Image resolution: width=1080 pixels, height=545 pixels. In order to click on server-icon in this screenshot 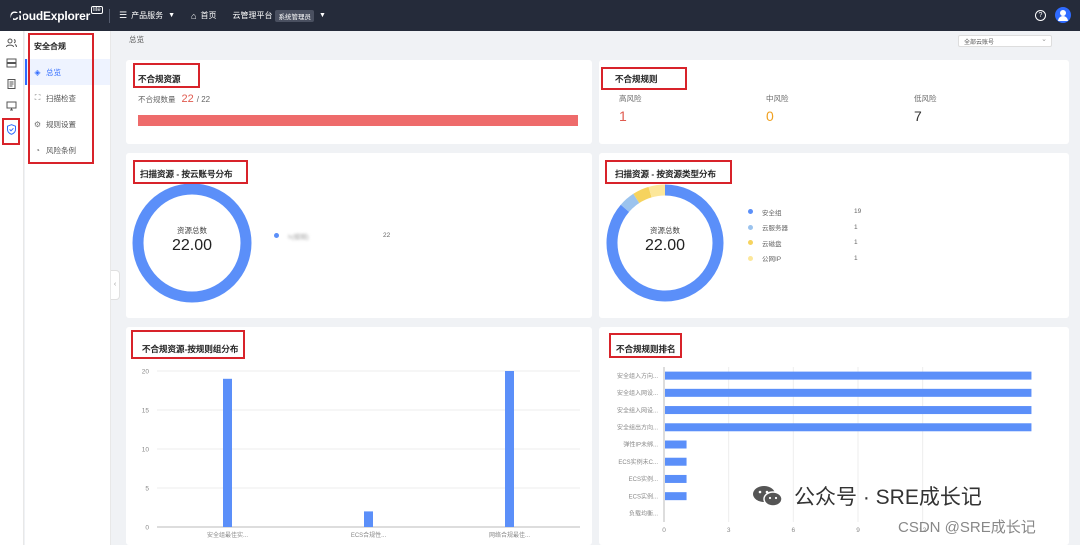, I will do `click(11, 63)`.